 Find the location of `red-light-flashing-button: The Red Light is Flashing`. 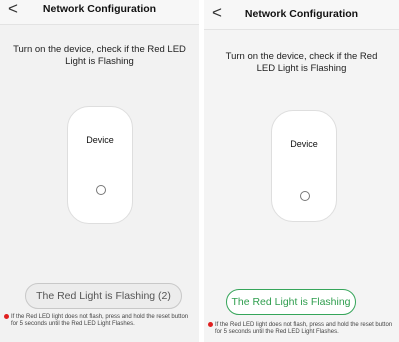

red-light-flashing-button: The Red Light is Flashing is located at coordinates (291, 302).